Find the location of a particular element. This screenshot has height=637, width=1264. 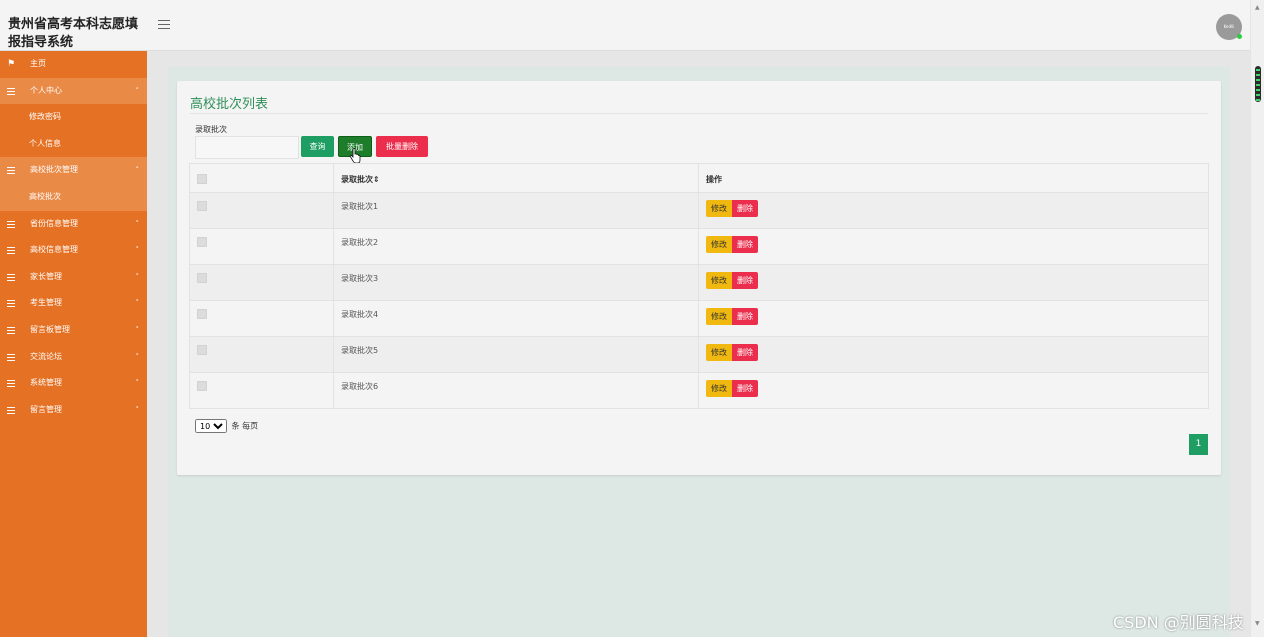

sidebar-item-batch: 高校批次 is located at coordinates (73, 197).